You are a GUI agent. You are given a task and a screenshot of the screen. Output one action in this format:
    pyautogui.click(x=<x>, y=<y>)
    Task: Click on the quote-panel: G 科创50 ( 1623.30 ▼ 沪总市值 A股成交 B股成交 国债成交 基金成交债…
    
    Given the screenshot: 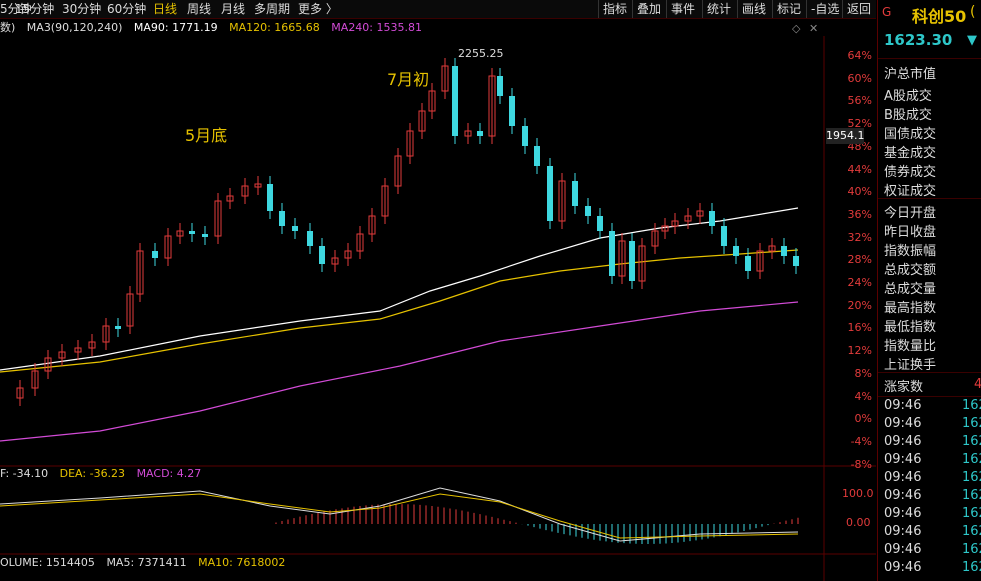 What is the action you would take?
    pyautogui.click(x=929, y=290)
    